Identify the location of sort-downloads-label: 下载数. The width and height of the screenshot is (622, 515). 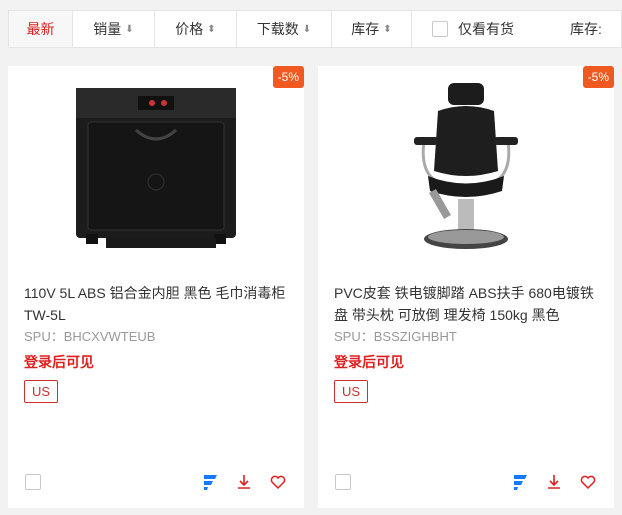
(277, 29).